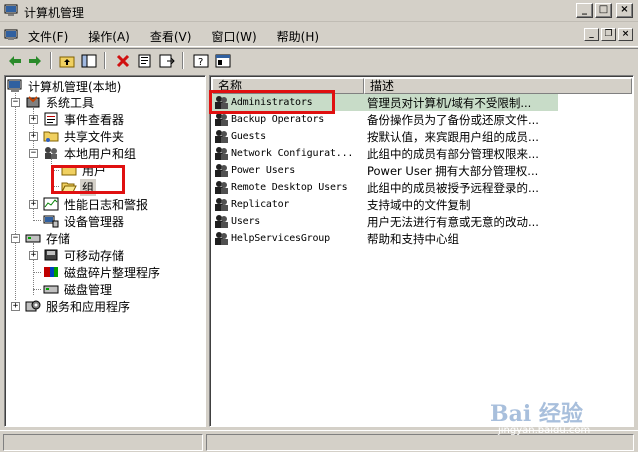 The width and height of the screenshot is (638, 452). What do you see at coordinates (422, 204) in the screenshot?
I see `list-row-replicator: Replicator 支持域中的文件复制` at bounding box center [422, 204].